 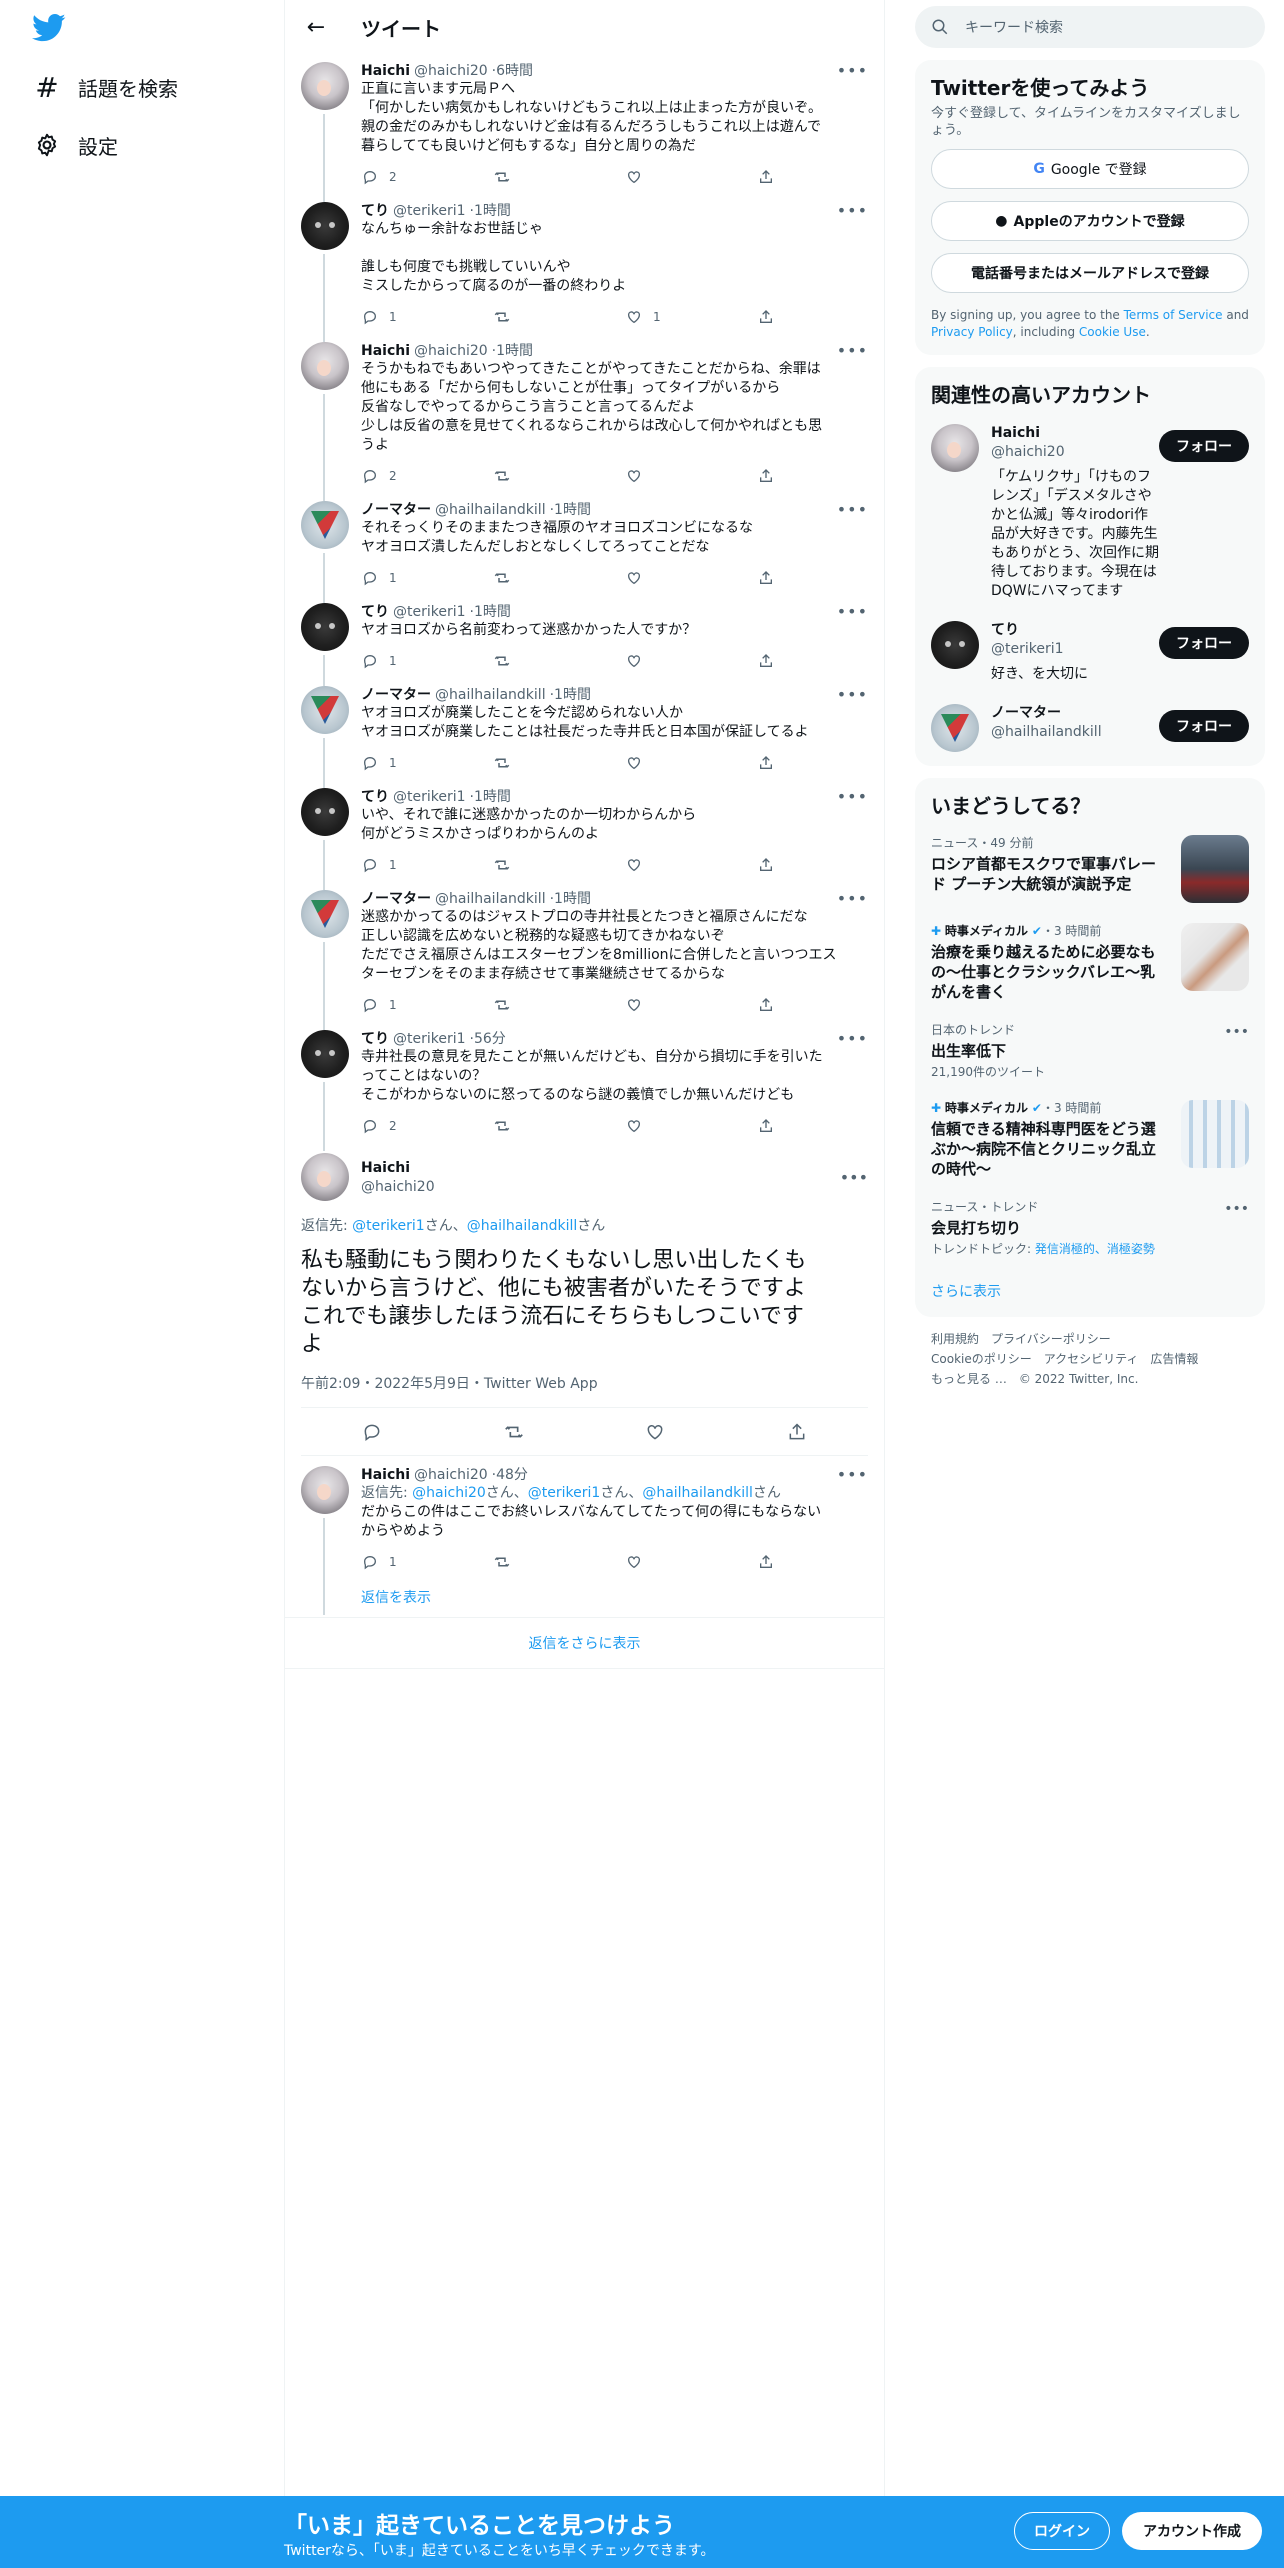 What do you see at coordinates (449, 1493) in the screenshot?
I see `reply-to-link: @haichi20` at bounding box center [449, 1493].